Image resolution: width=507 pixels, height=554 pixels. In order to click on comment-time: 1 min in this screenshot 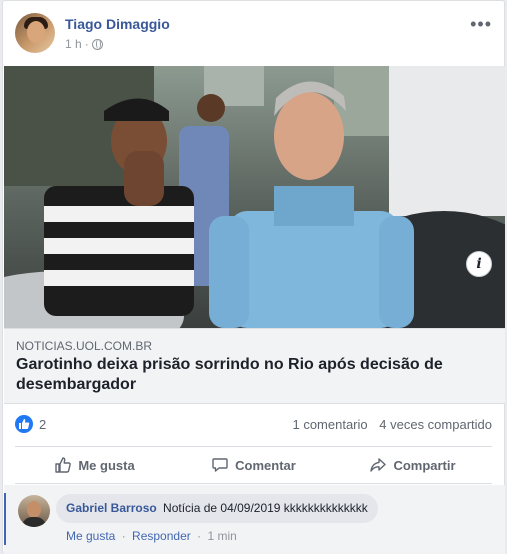, I will do `click(221, 536)`.